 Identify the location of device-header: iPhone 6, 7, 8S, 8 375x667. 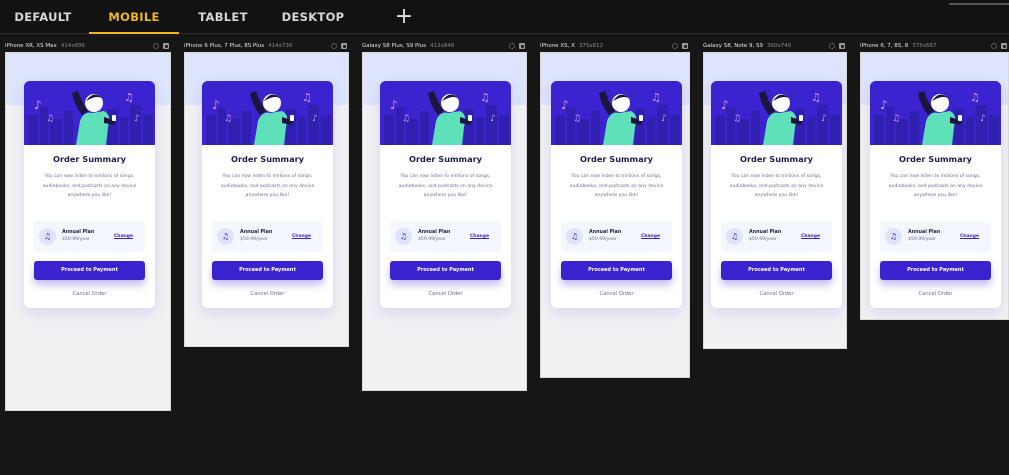
(934, 47).